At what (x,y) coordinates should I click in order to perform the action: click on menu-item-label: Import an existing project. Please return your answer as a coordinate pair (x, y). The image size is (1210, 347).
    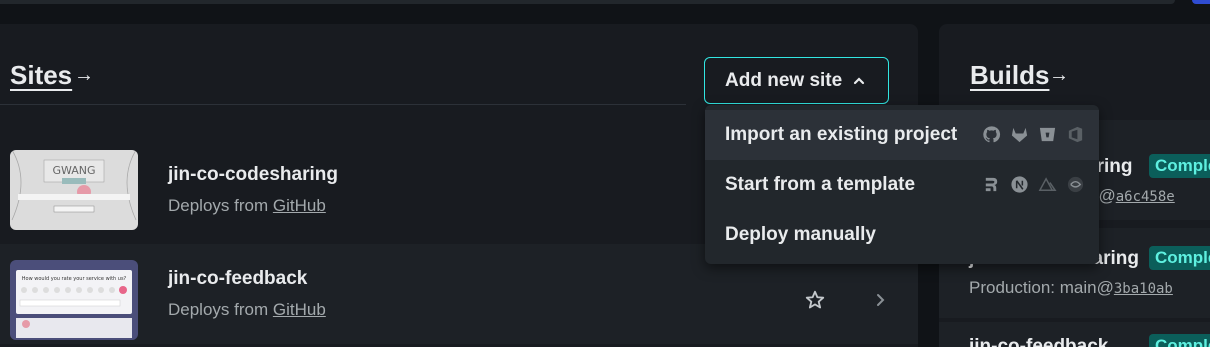
    Looking at the image, I should click on (841, 134).